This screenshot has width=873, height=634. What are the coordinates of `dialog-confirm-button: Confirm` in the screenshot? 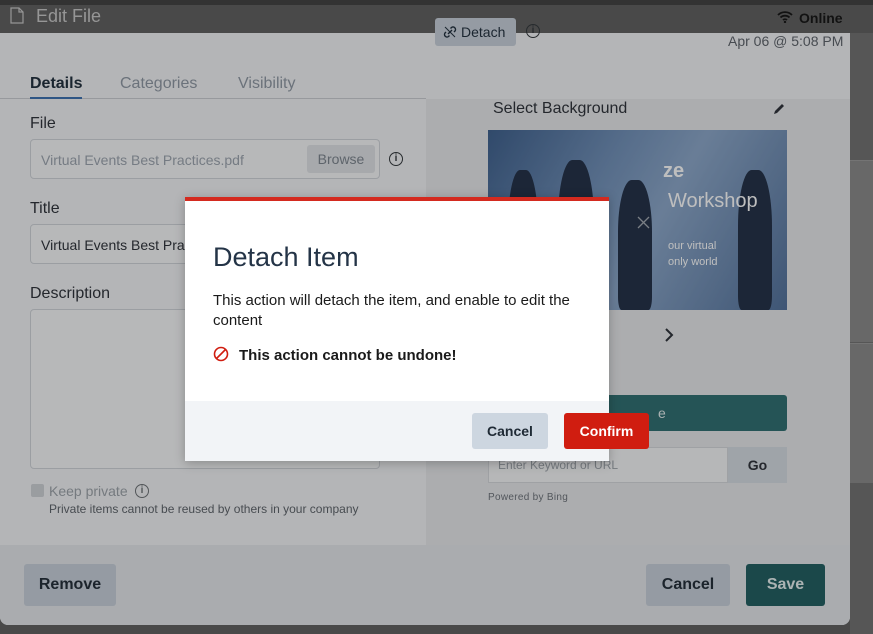 It's located at (606, 431).